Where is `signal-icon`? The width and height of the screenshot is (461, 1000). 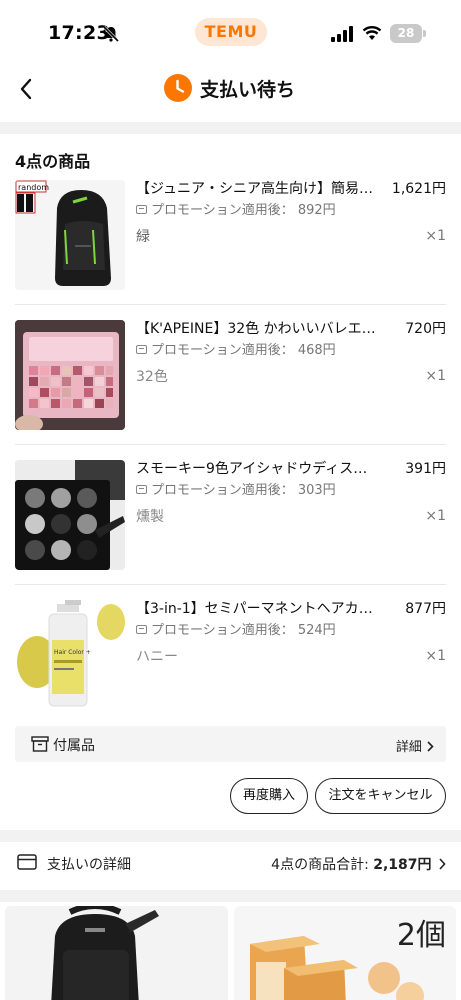 signal-icon is located at coordinates (342, 34).